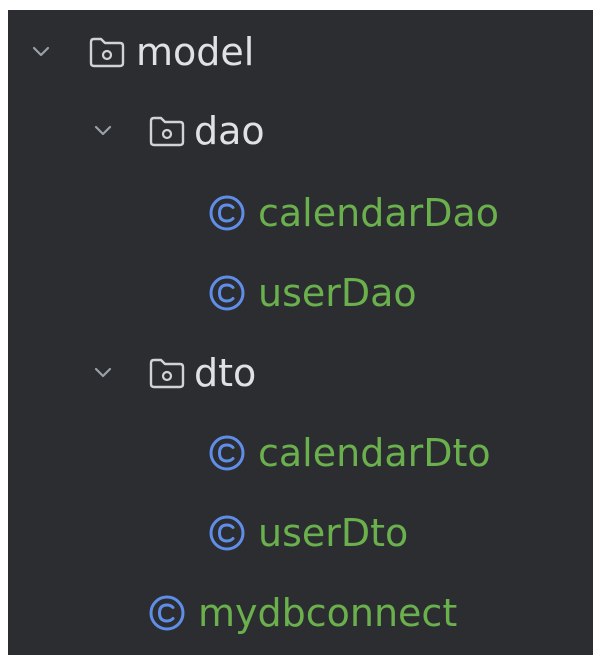 The image size is (596, 667). I want to click on tree-node-label: model, so click(195, 52).